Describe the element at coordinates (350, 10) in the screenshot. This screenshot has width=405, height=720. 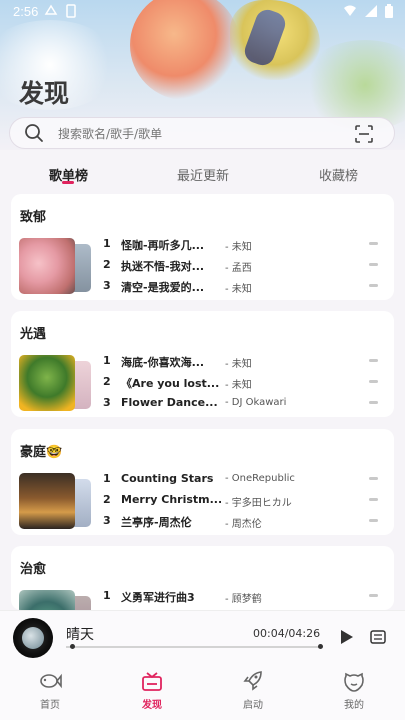
I see `wifi-icon` at that location.